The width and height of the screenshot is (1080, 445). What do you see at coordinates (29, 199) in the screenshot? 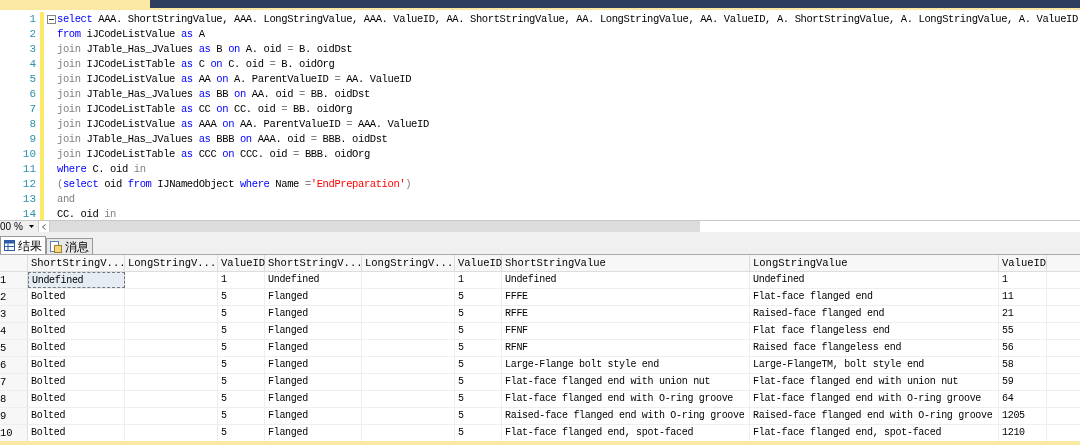
I see `line-number: 13` at bounding box center [29, 199].